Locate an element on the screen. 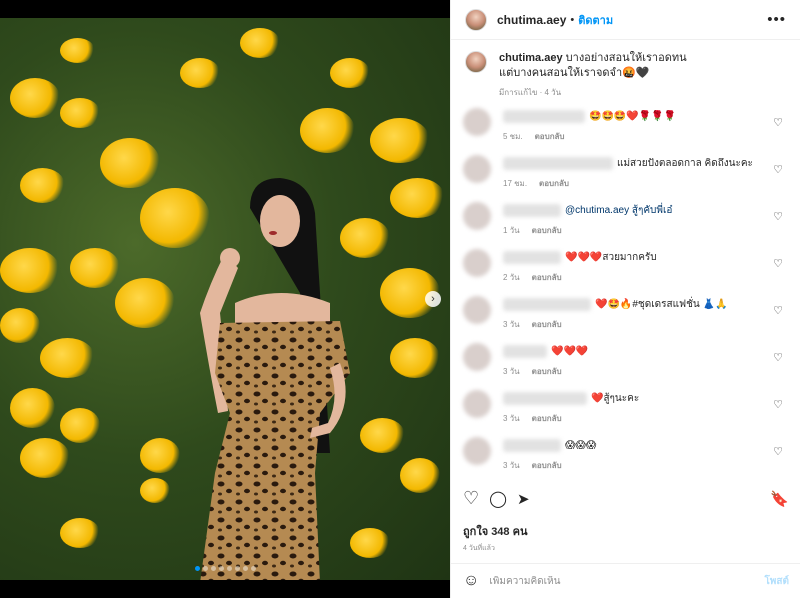 The image size is (800, 598). post-timestamp: 4 วันที่แล้ว is located at coordinates (479, 548).